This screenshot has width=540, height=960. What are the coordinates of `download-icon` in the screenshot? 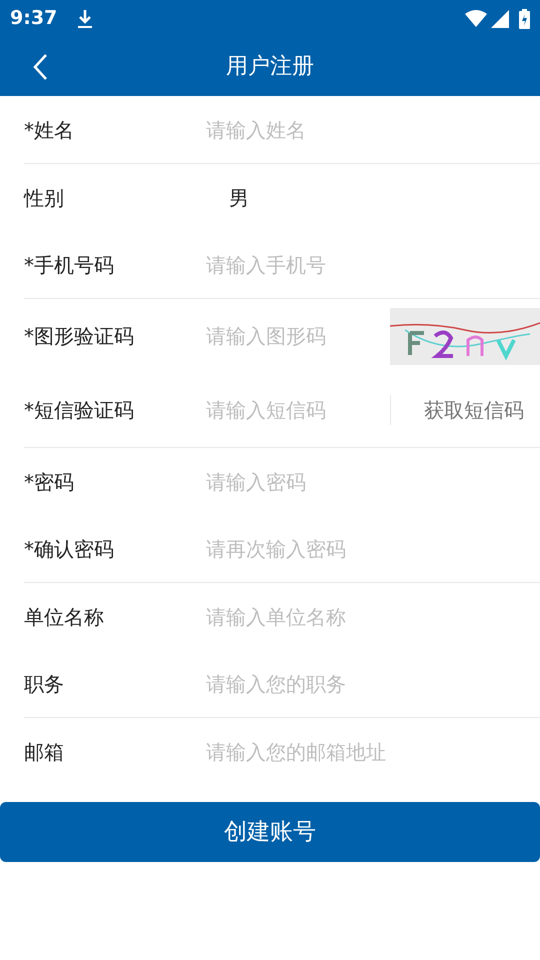 It's located at (85, 18).